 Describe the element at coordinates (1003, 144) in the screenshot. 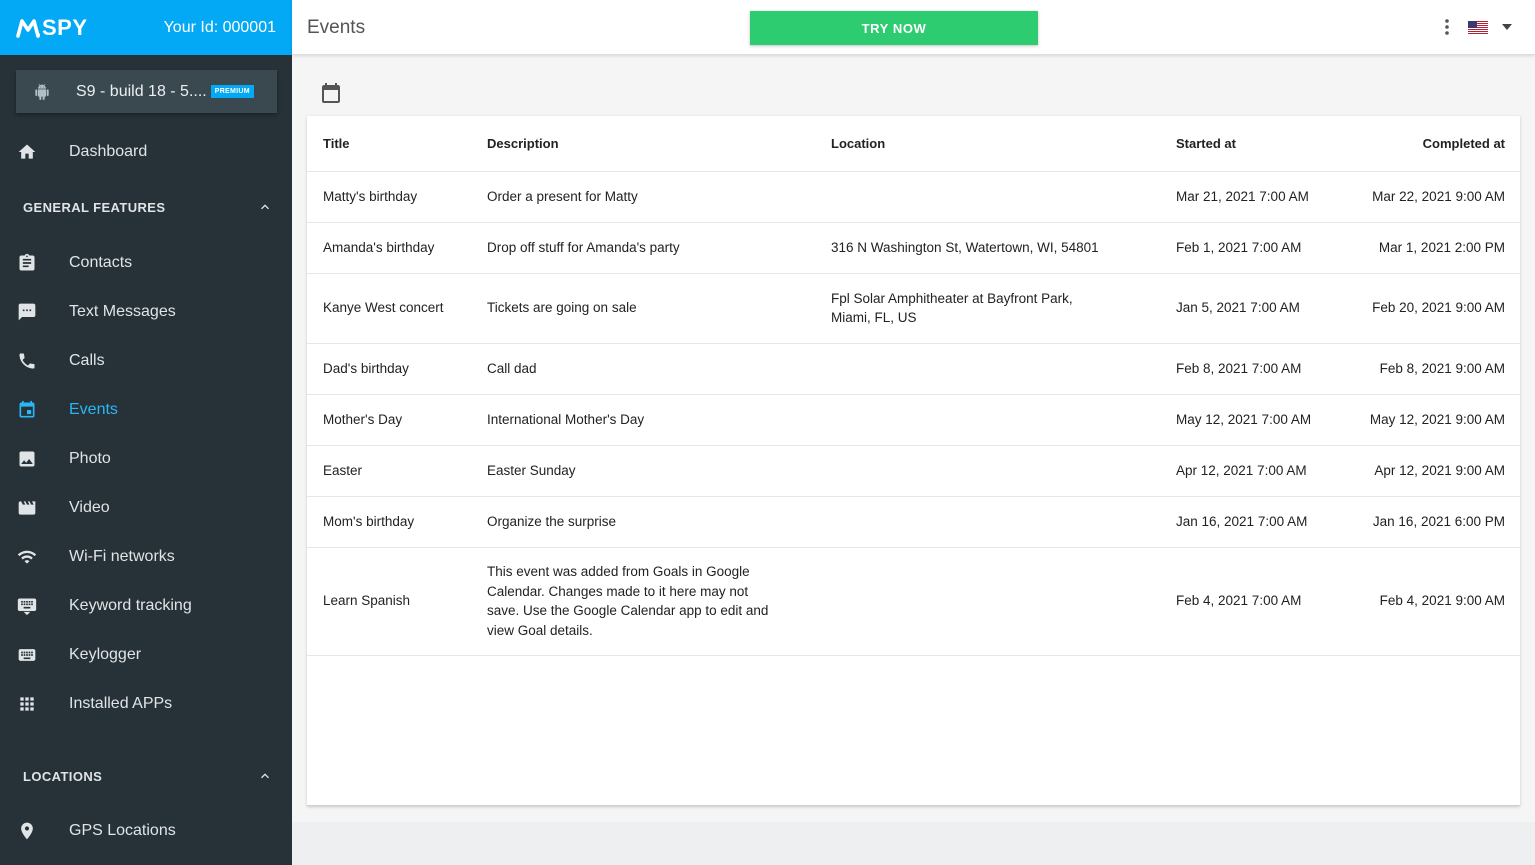

I see `column-header-location: Location` at that location.